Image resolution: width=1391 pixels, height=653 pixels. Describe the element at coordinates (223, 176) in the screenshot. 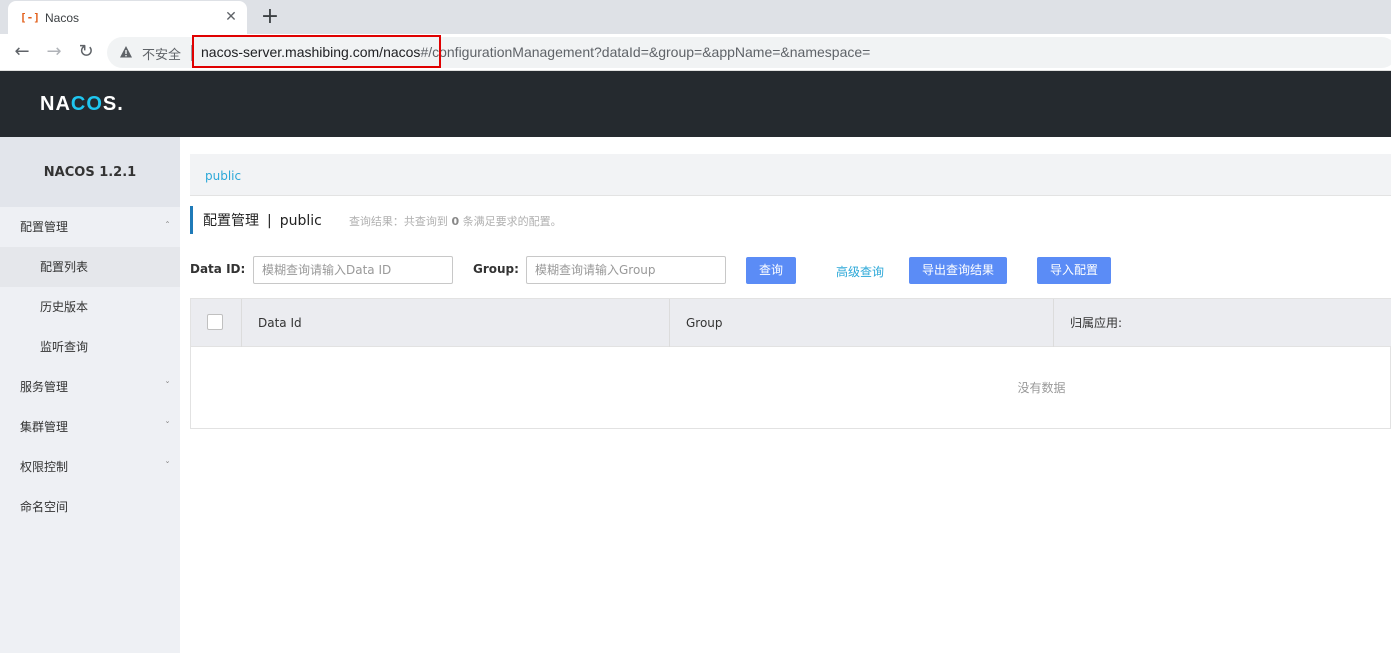

I see `namespace-link-public: public` at that location.